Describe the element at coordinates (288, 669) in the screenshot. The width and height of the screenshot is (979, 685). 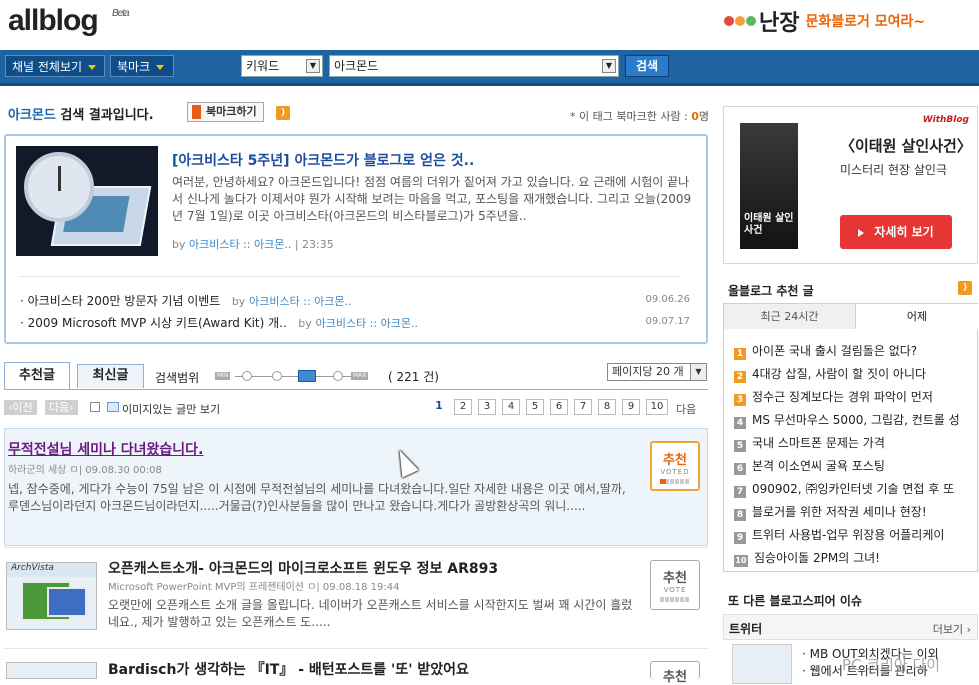
I see `post-title: Bardisch가 생각하는 『IT』 - 배턴포스트를 '또' 받았어요` at that location.